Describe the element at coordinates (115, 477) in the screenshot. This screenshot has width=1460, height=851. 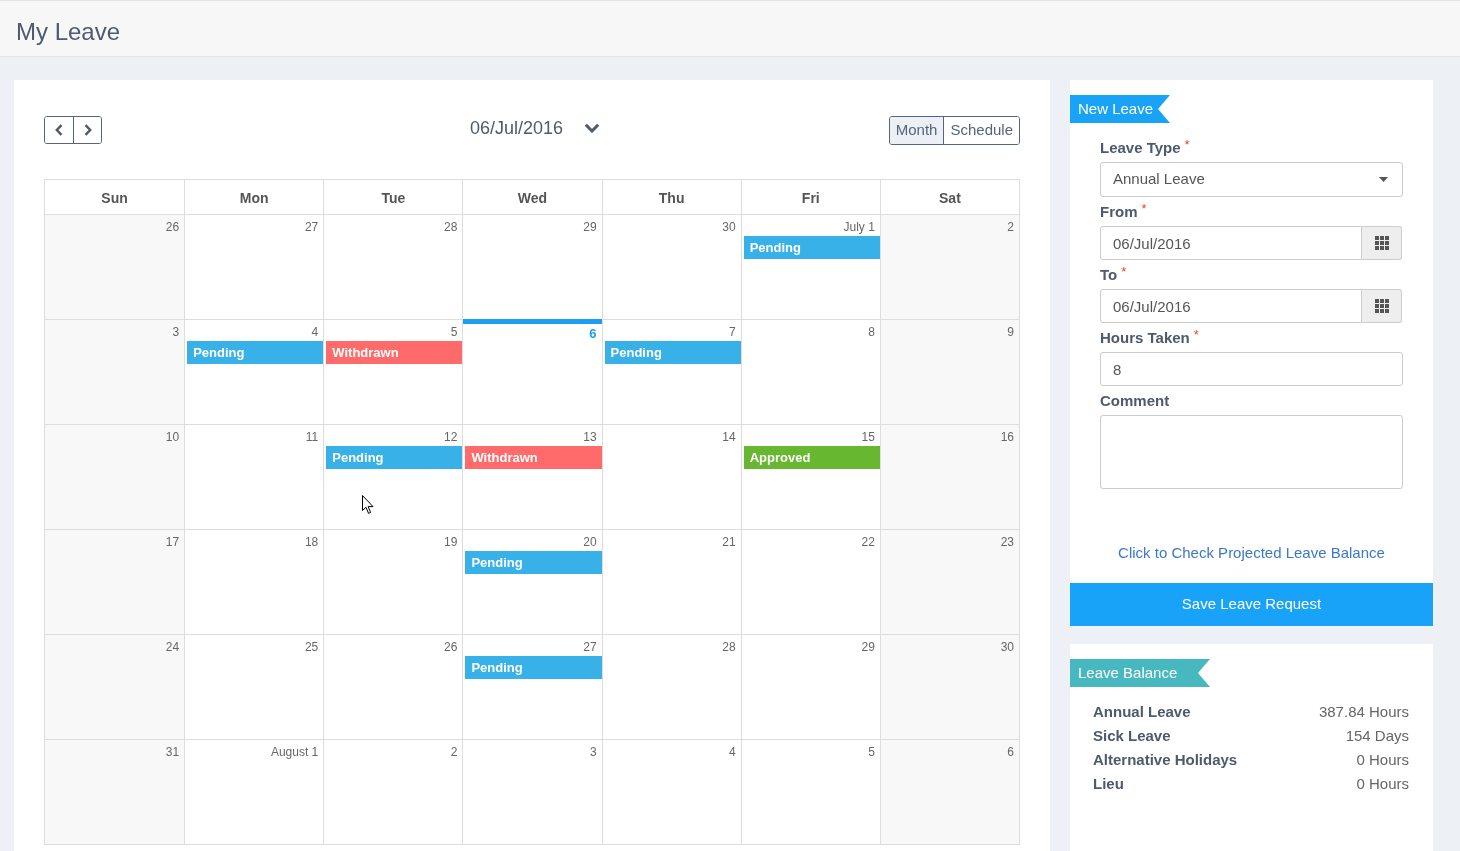
I see `day-cell: 10` at that location.